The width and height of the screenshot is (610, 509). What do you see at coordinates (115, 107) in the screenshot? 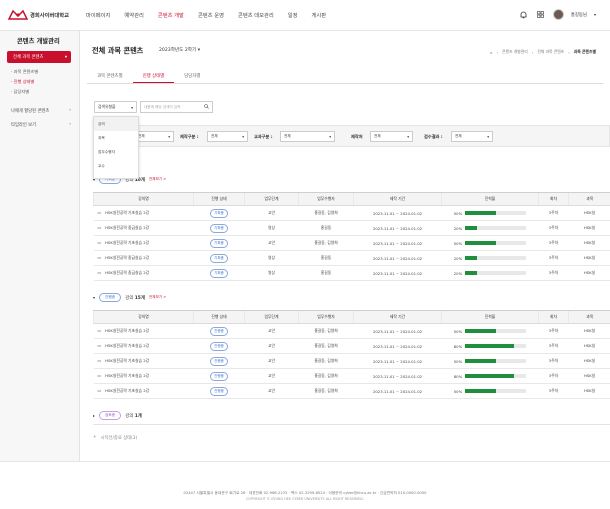
I see `search-type-select: 검색유형을 ▾` at bounding box center [115, 107].